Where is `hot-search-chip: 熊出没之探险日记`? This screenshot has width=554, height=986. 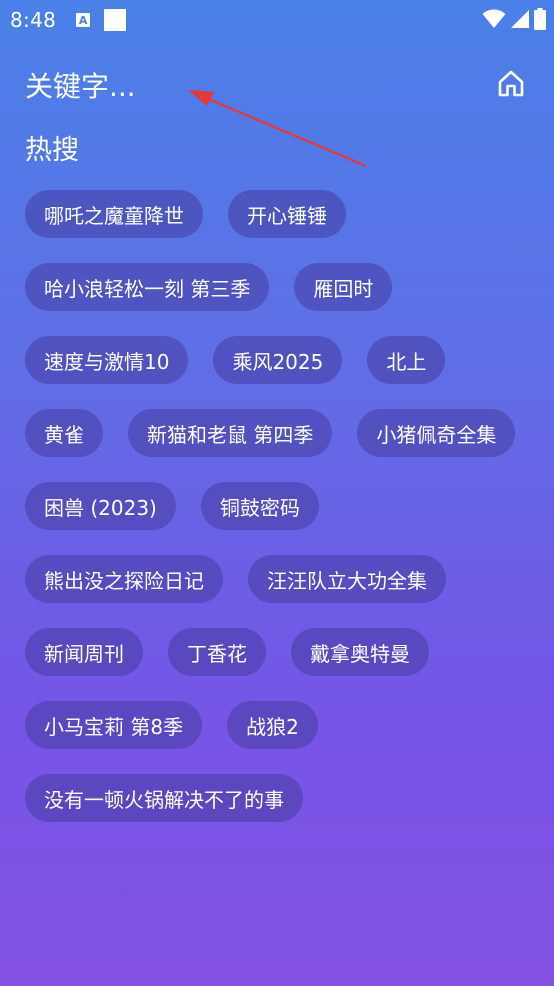 hot-search-chip: 熊出没之探险日记 is located at coordinates (124, 579).